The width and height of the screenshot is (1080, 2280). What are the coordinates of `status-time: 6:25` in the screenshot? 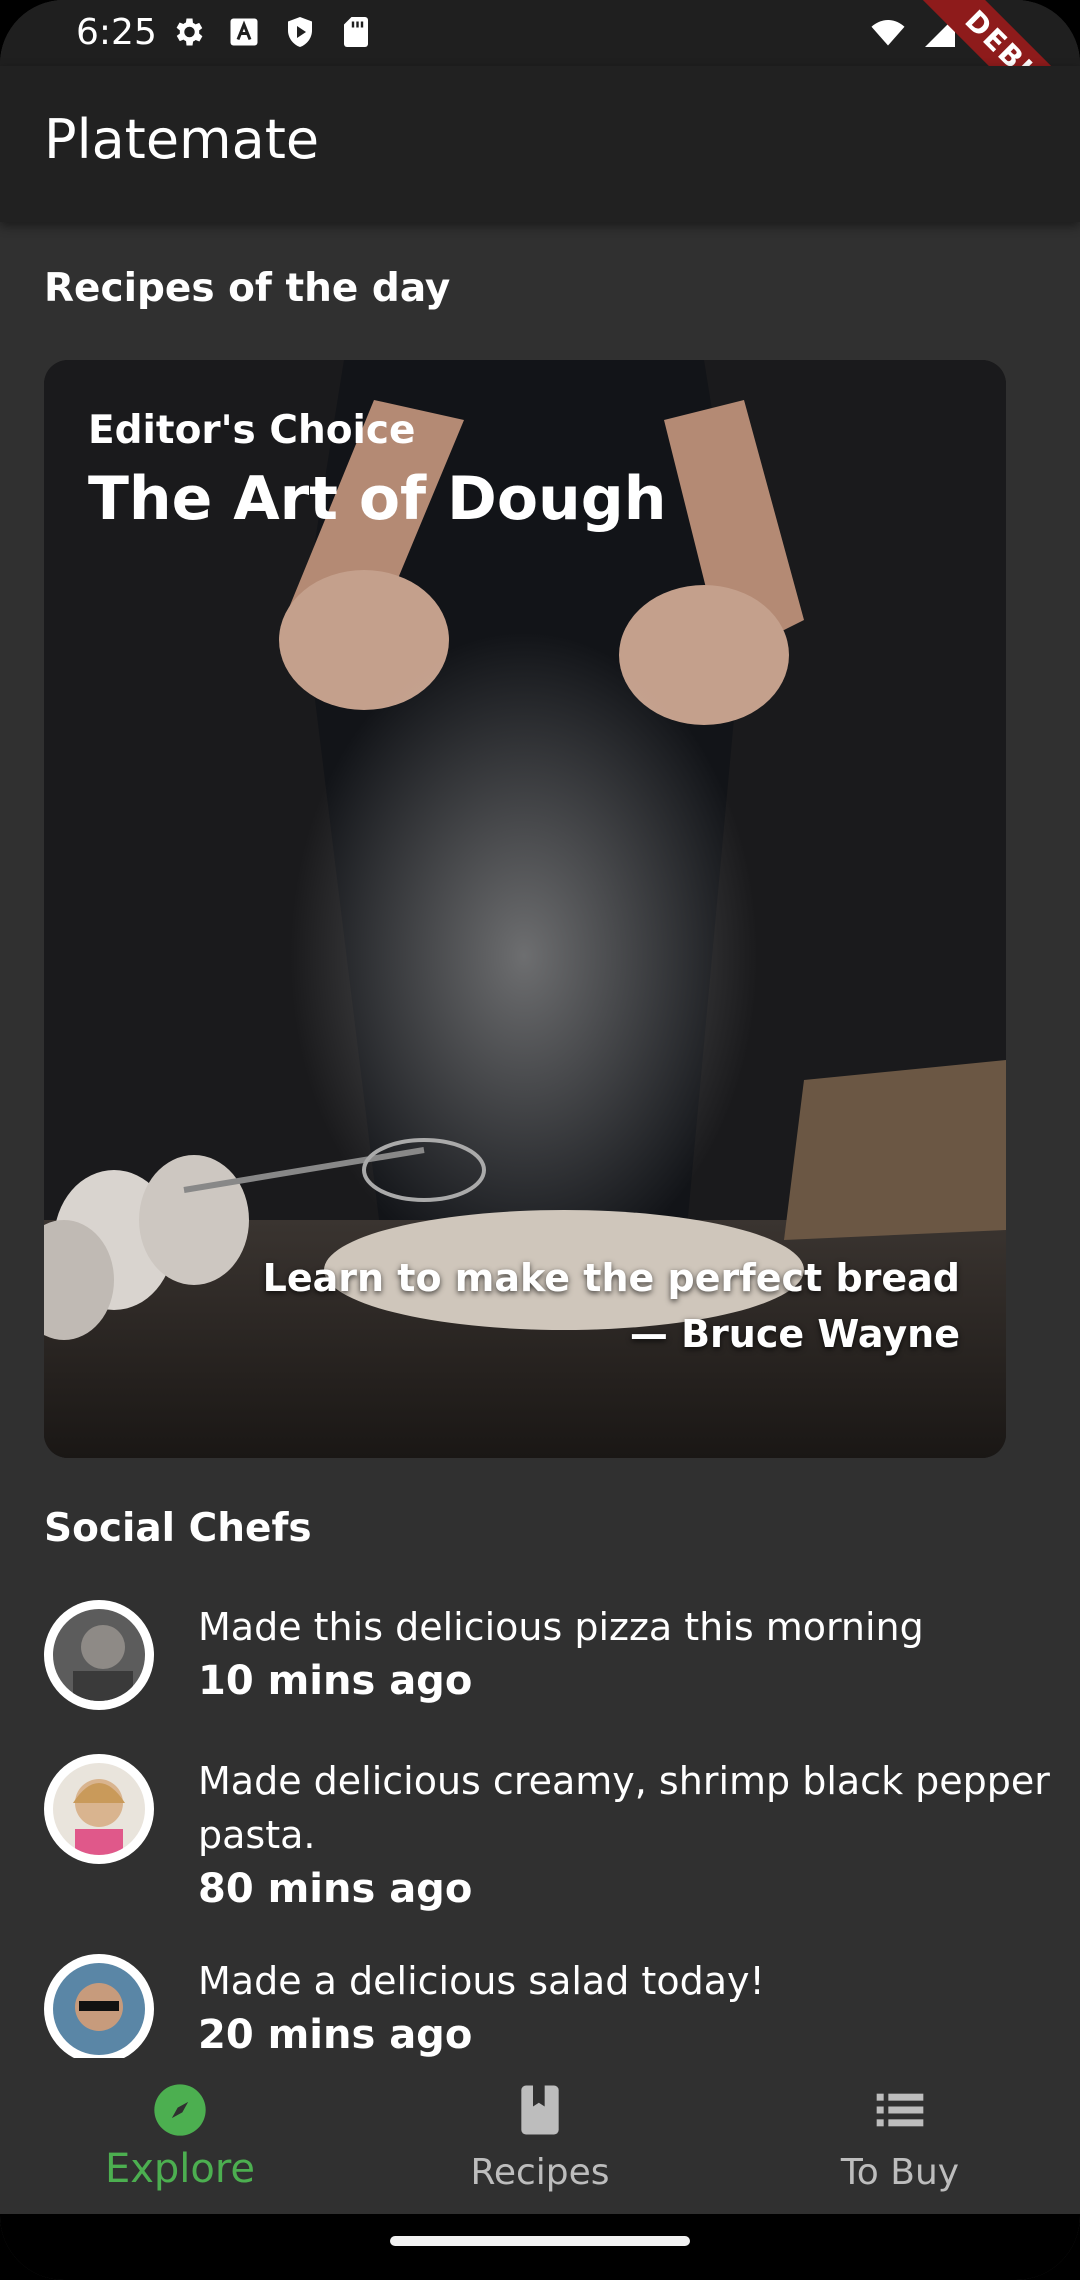 It's located at (116, 32).